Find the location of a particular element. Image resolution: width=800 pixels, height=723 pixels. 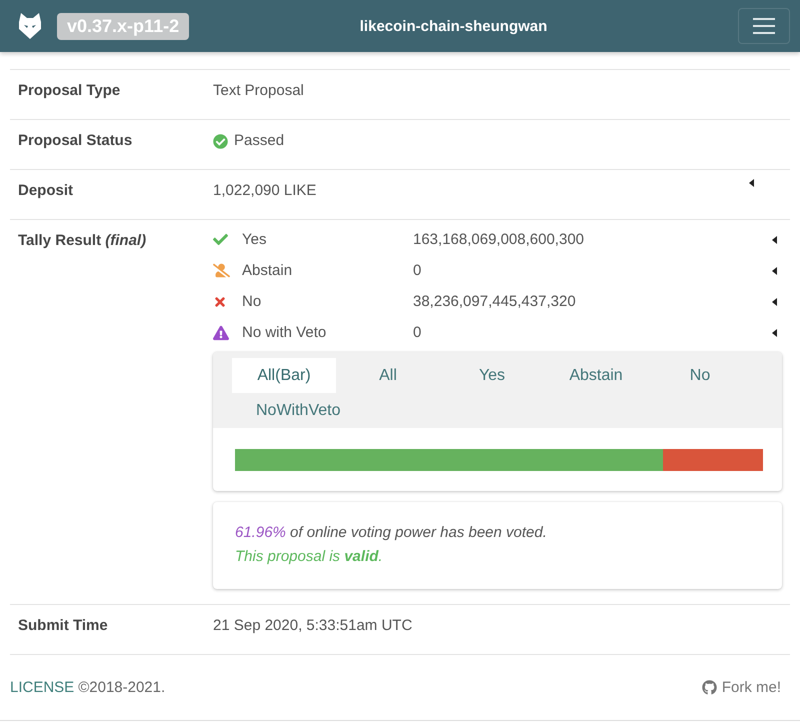

license-link: LICENSE is located at coordinates (42, 687).